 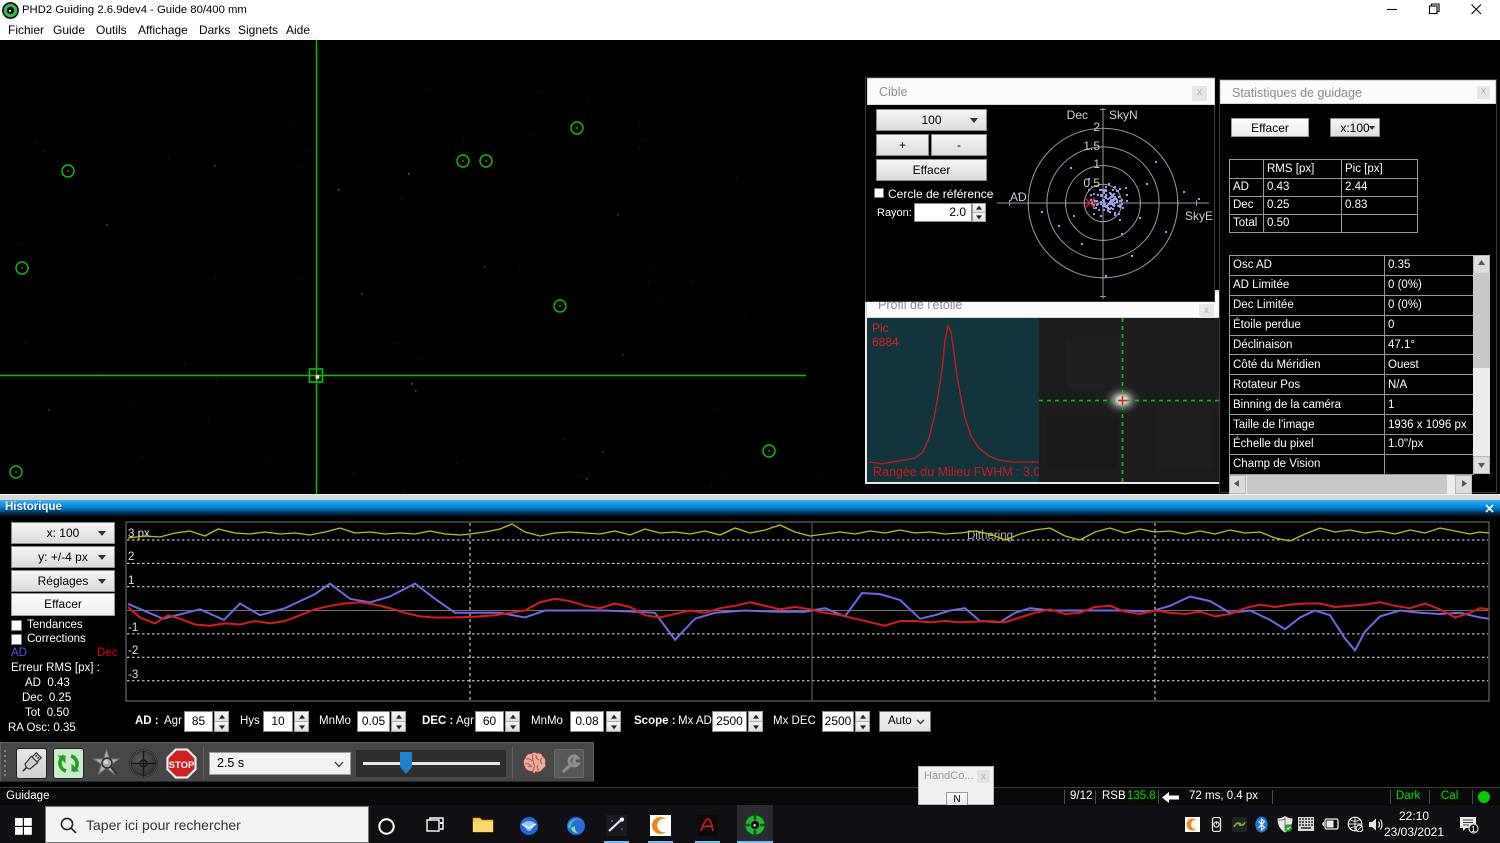 What do you see at coordinates (133, 651) in the screenshot?
I see `svg-text: -2` at bounding box center [133, 651].